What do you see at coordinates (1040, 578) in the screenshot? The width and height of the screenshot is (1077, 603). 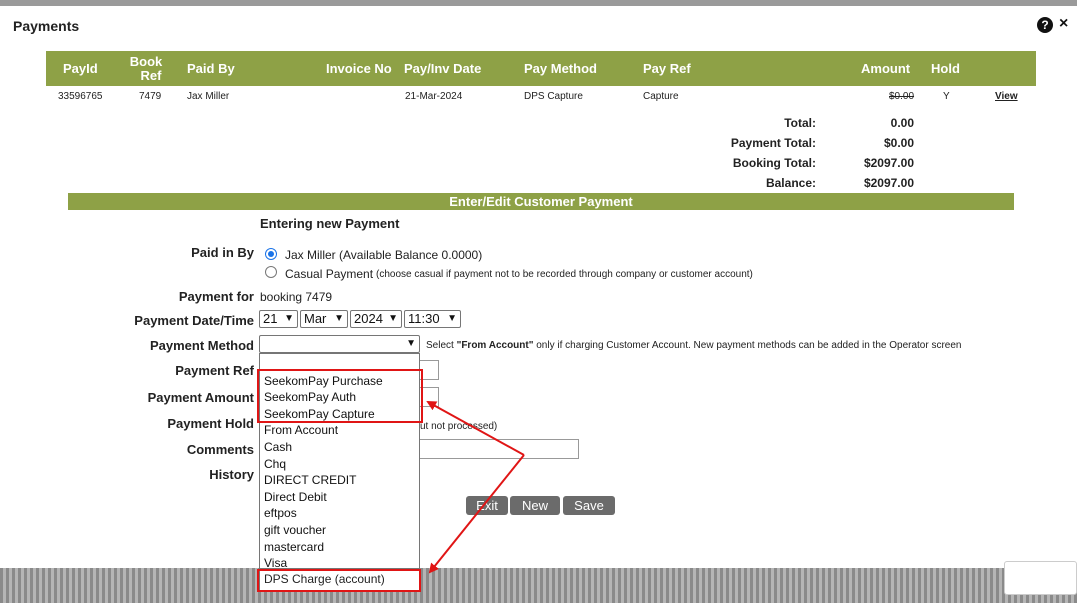 I see `corner-widget` at bounding box center [1040, 578].